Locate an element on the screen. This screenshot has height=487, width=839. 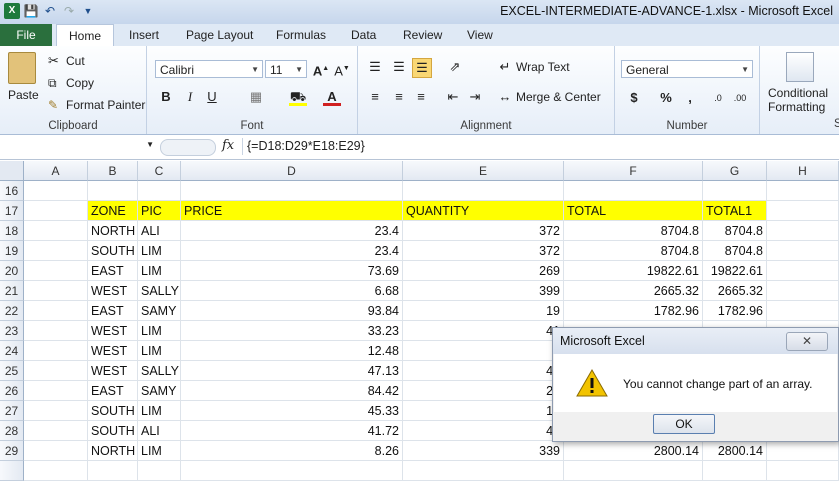
tab-page-layout: Page Layout is located at coordinates (219, 35).